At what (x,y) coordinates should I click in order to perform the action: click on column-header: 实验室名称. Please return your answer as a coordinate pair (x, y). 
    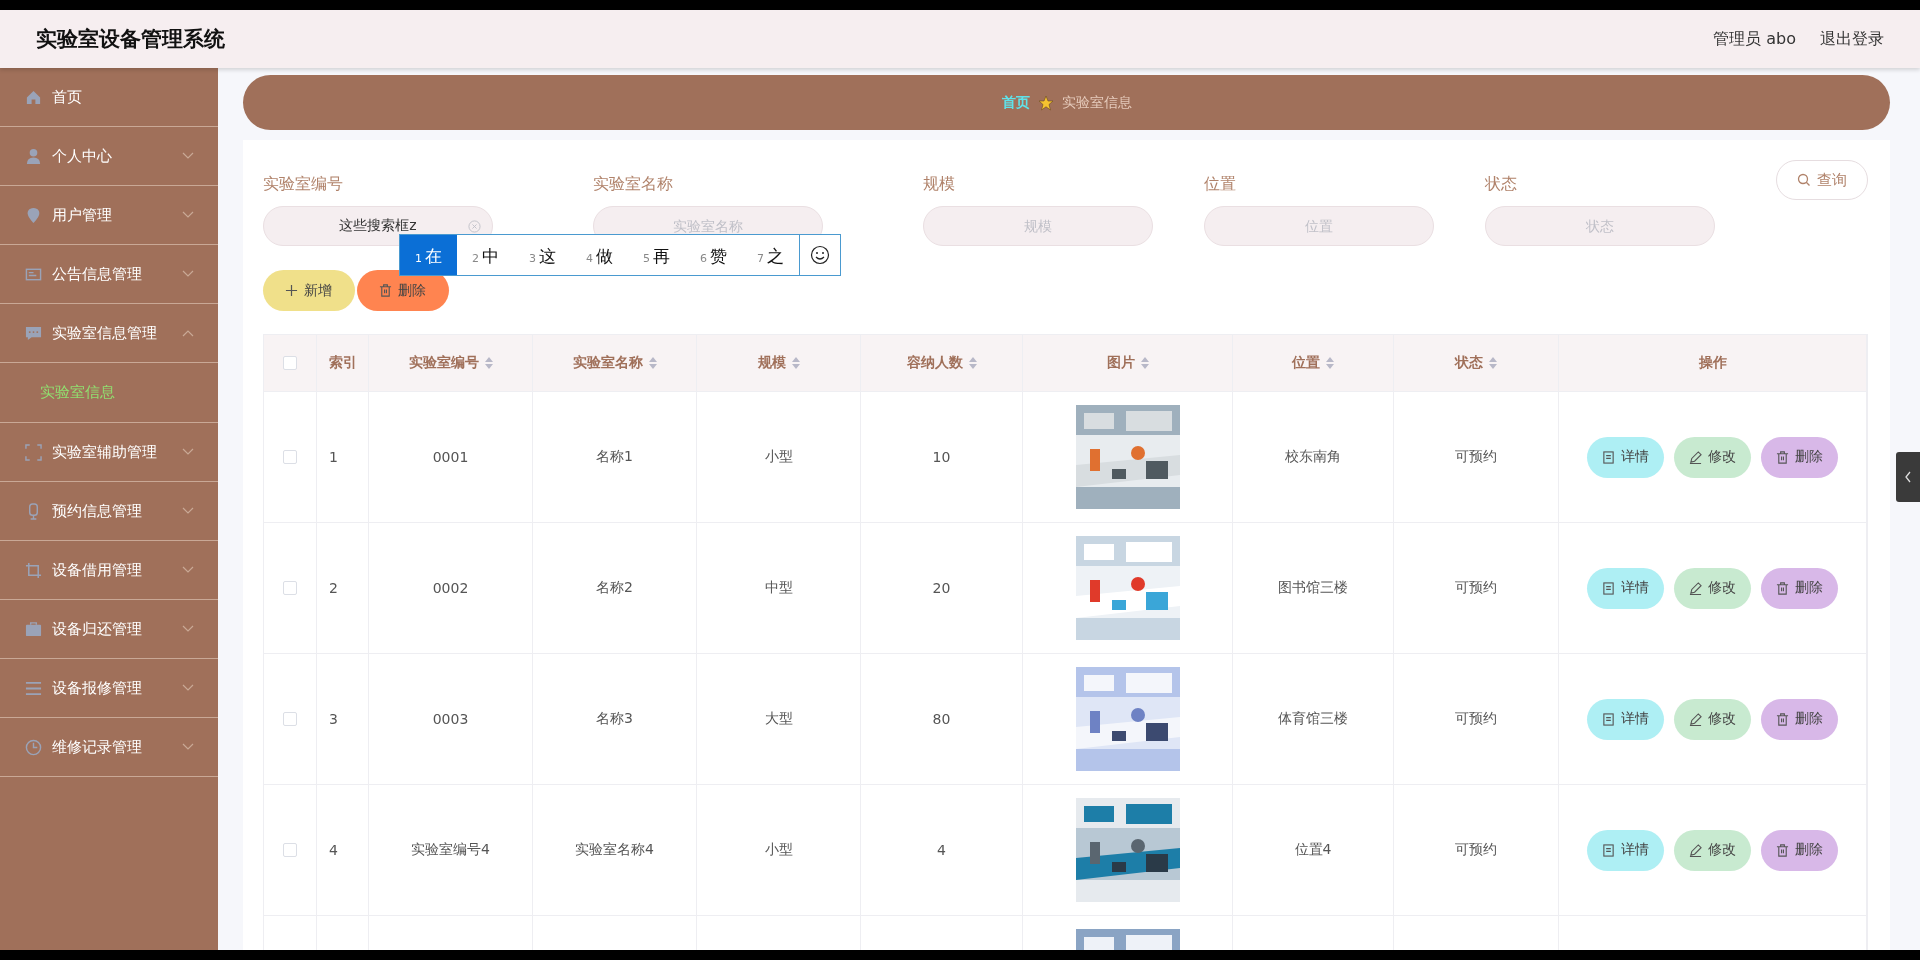
    Looking at the image, I should click on (607, 363).